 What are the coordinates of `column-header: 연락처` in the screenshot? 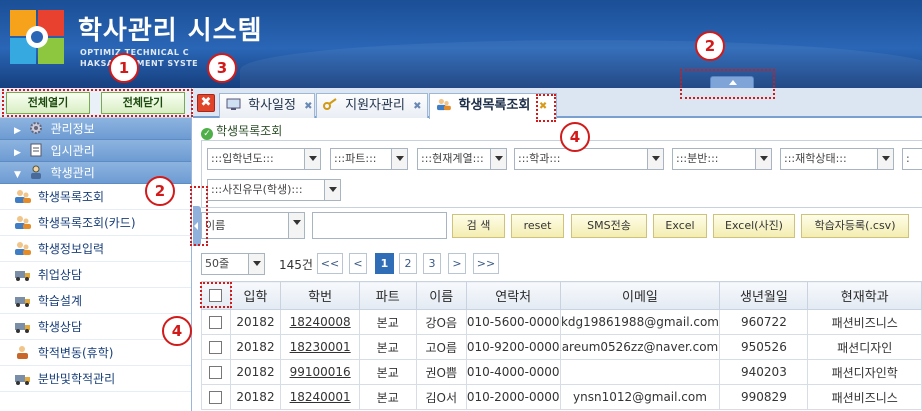 It's located at (513, 295).